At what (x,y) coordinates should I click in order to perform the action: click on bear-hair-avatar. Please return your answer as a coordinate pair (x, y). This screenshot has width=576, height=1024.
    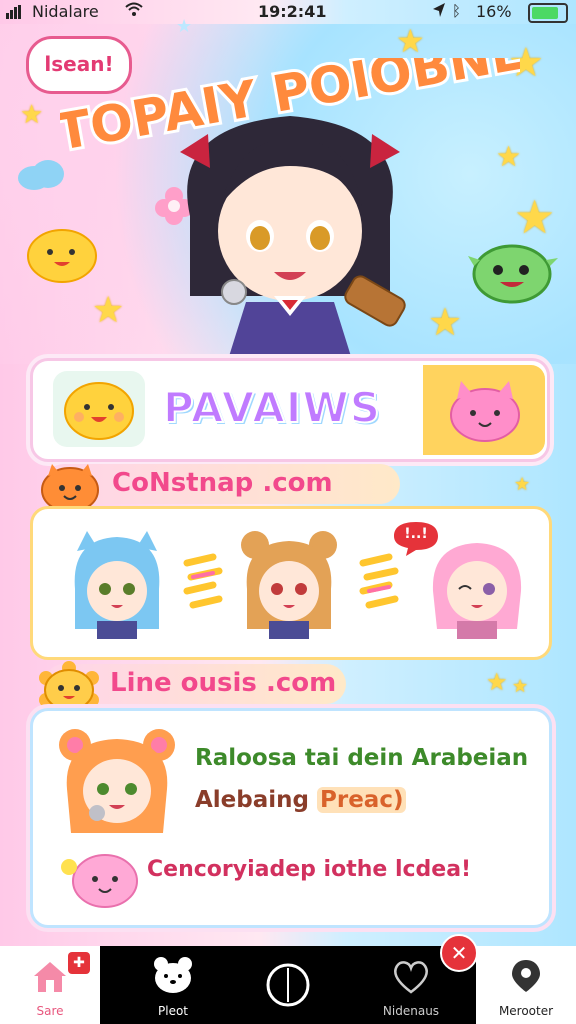
    Looking at the image, I should click on (289, 584).